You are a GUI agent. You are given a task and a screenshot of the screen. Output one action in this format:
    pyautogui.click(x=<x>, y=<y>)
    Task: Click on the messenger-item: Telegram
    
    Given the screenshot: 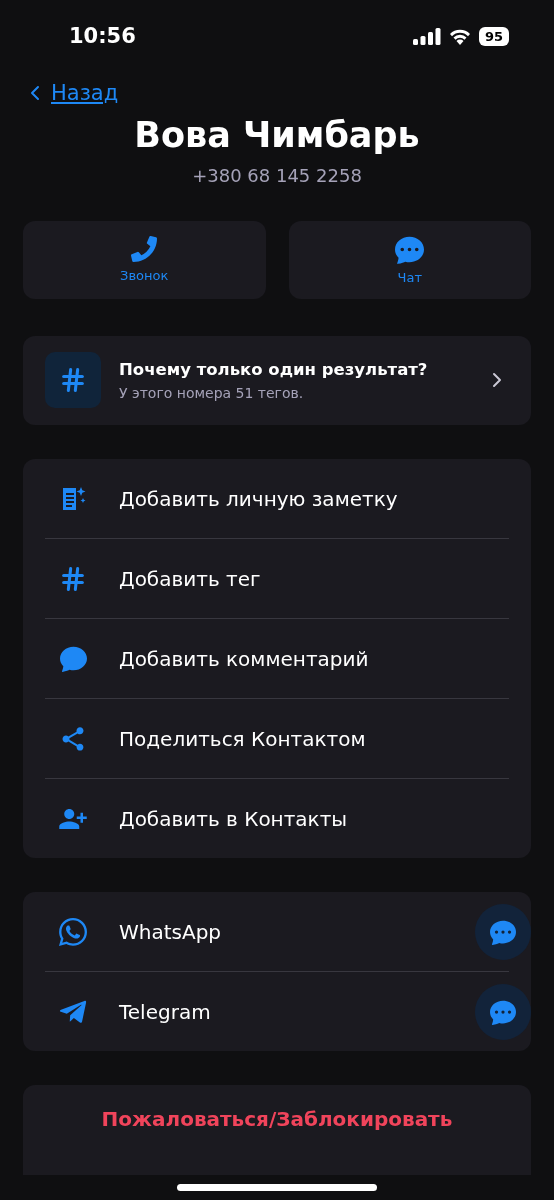 What is the action you would take?
    pyautogui.click(x=277, y=1011)
    